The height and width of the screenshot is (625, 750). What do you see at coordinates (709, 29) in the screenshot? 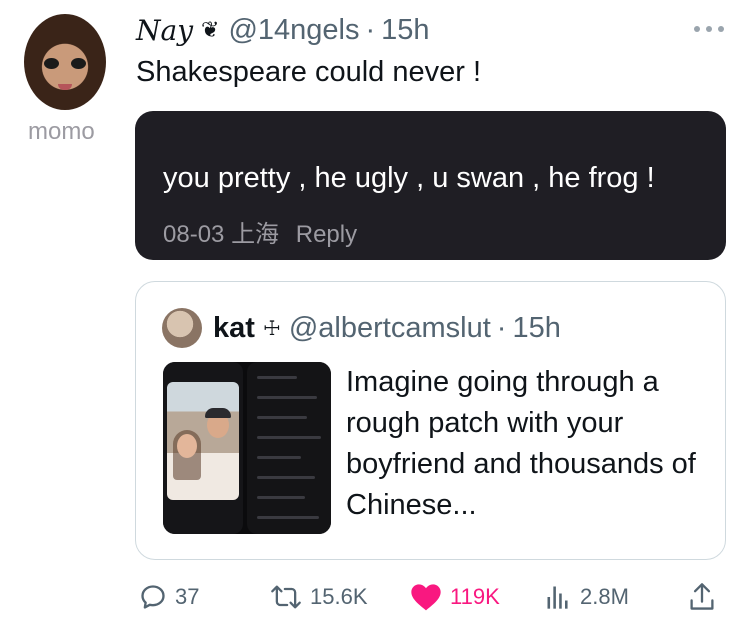
I see `more-dots-icon` at bounding box center [709, 29].